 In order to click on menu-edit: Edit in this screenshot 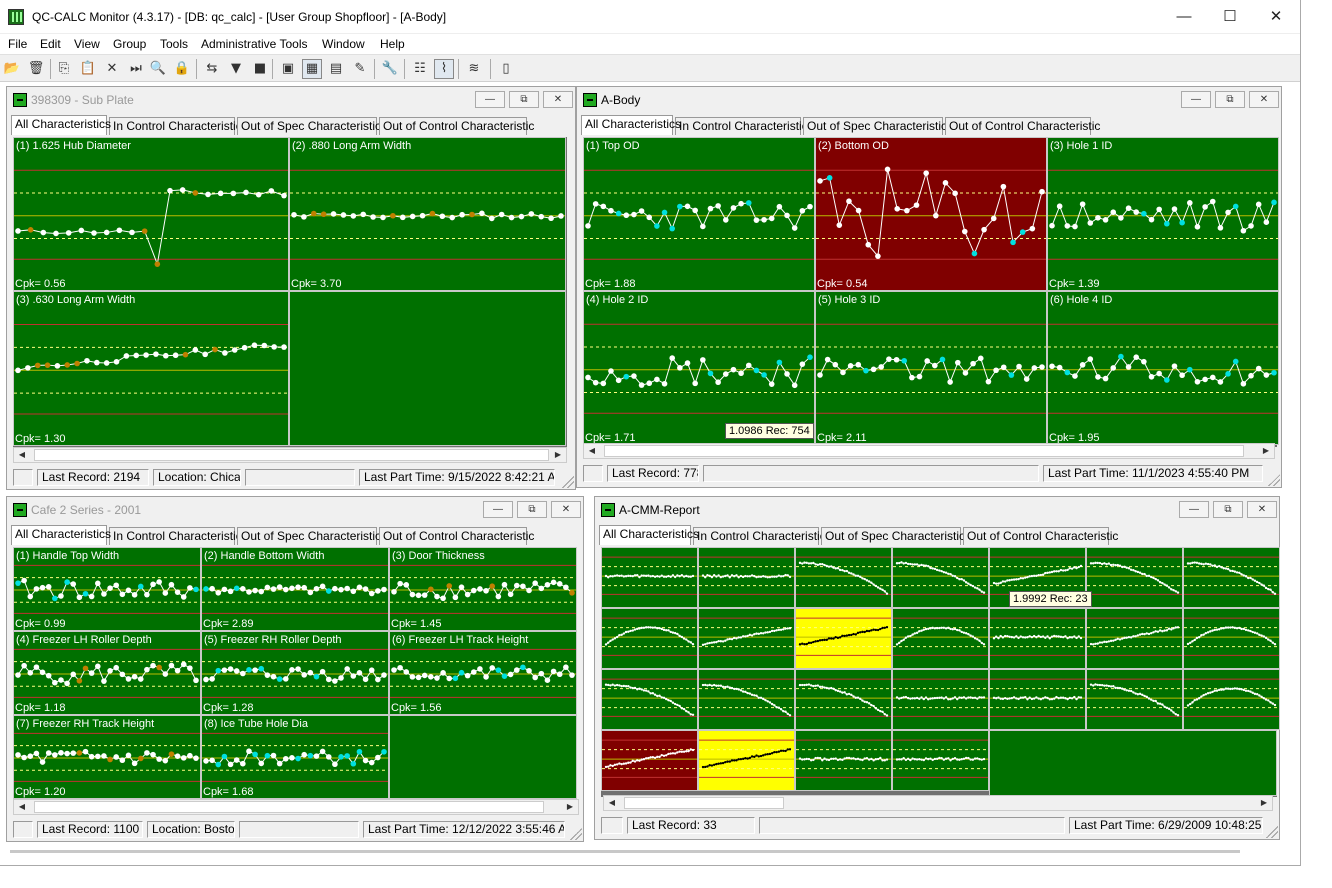, I will do `click(50, 44)`.